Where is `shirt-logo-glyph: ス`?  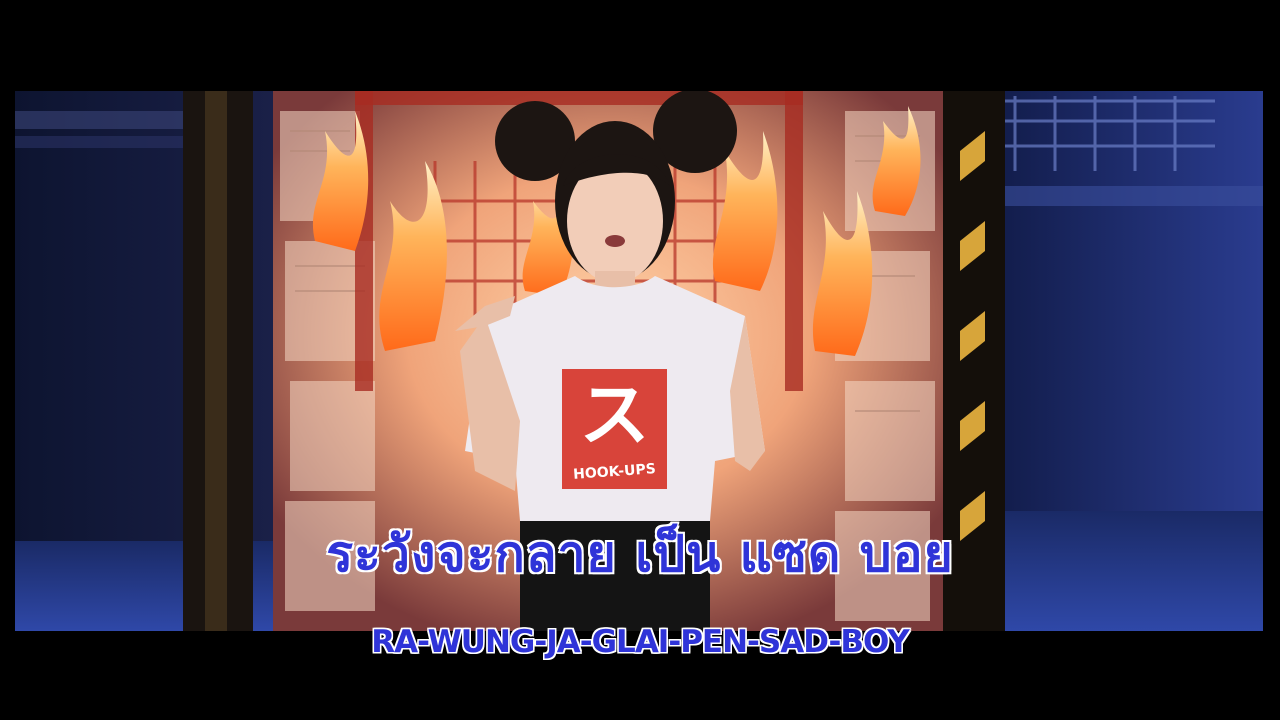 shirt-logo-glyph: ス is located at coordinates (614, 415).